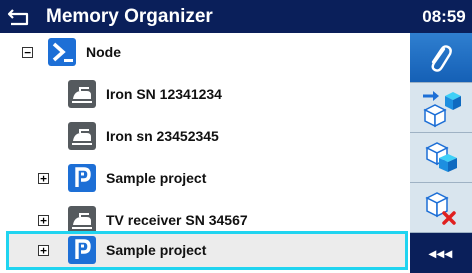 This screenshot has width=472, height=273. I want to click on tree-item-label: TV receiver SN 34567, so click(177, 220).